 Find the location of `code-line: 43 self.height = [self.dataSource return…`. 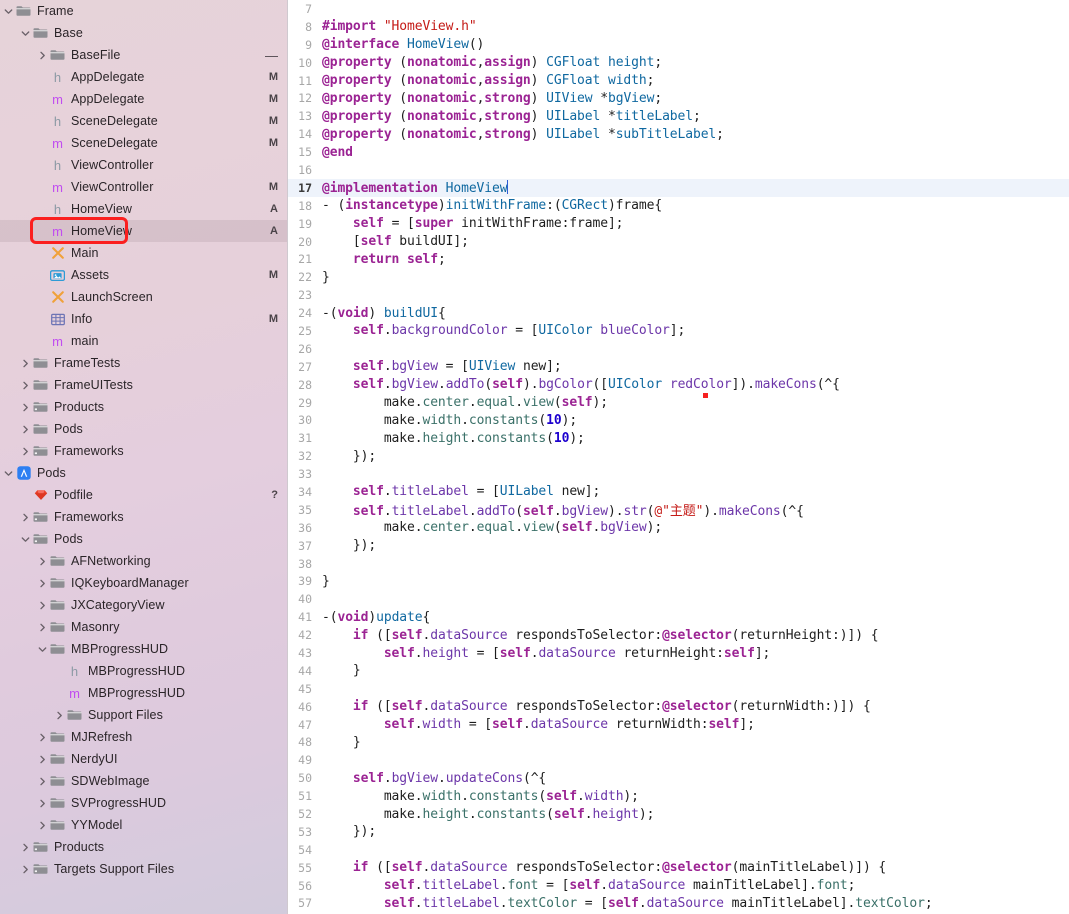

code-line: 43 self.height = [self.dataSource return… is located at coordinates (678, 653).